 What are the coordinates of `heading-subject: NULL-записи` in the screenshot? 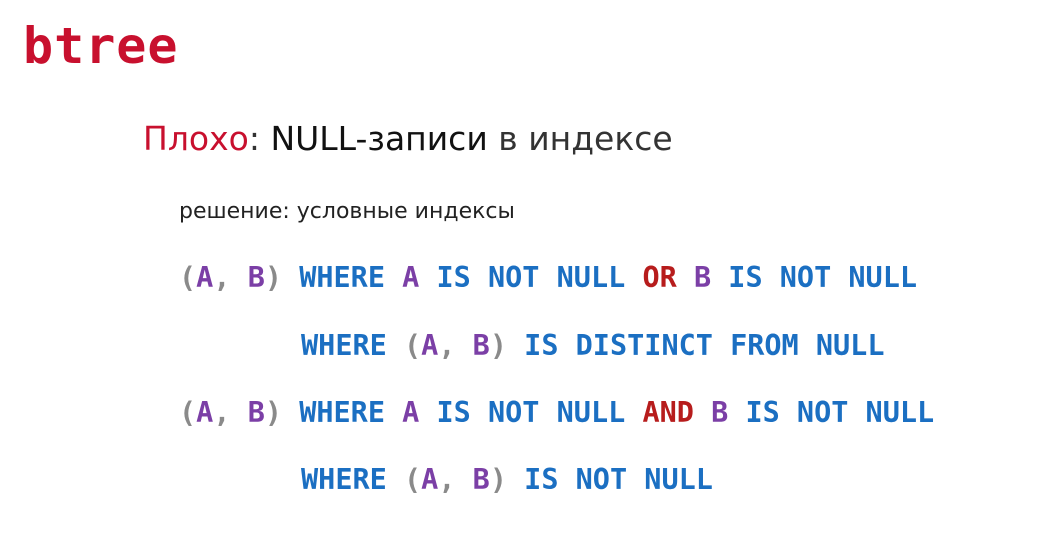 It's located at (379, 138).